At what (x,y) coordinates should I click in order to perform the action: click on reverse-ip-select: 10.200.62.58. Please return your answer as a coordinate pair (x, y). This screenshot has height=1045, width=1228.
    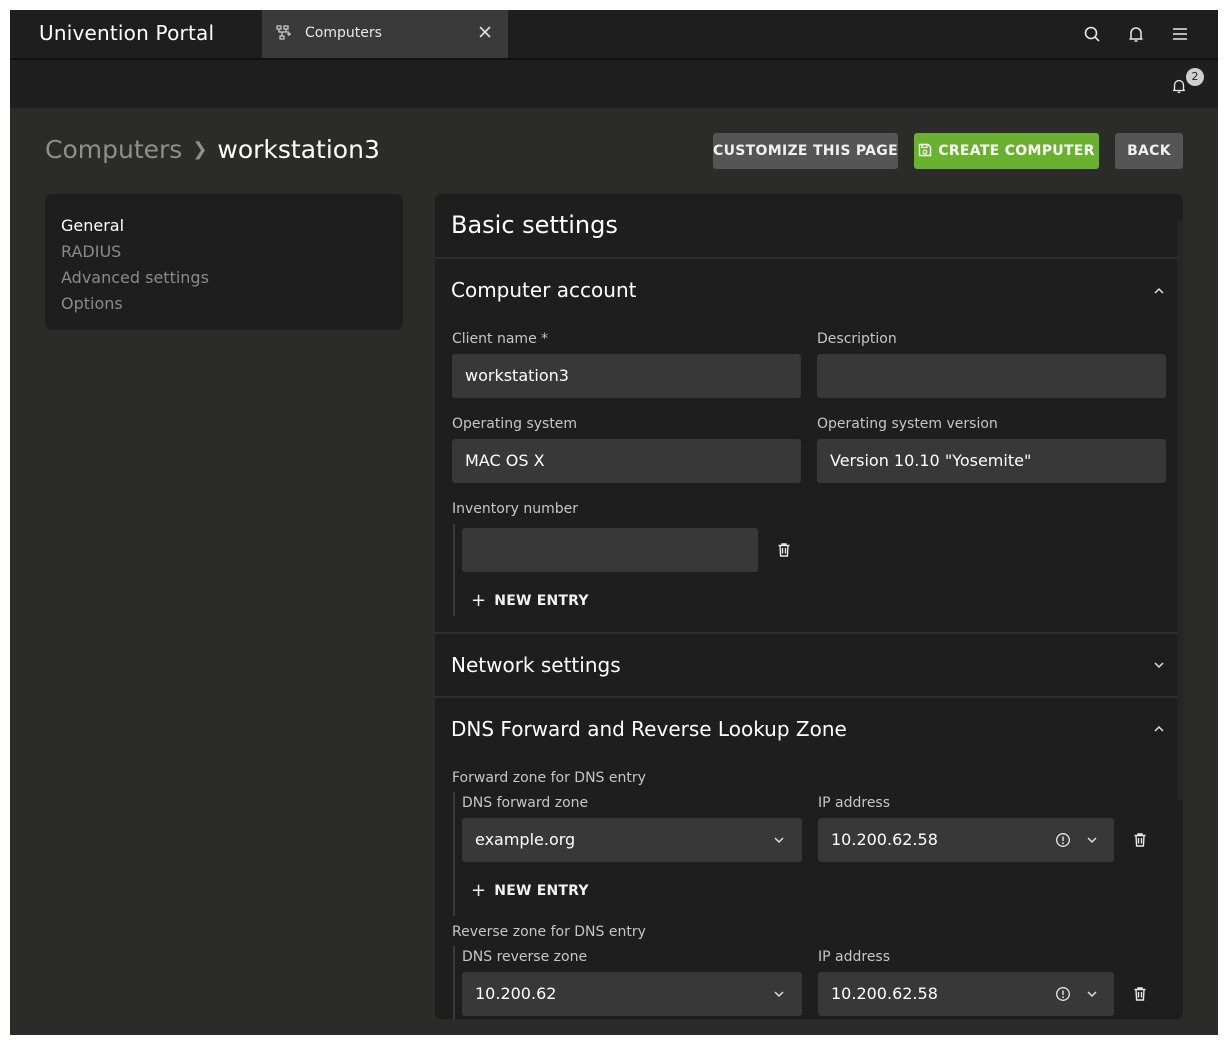
    Looking at the image, I should click on (966, 994).